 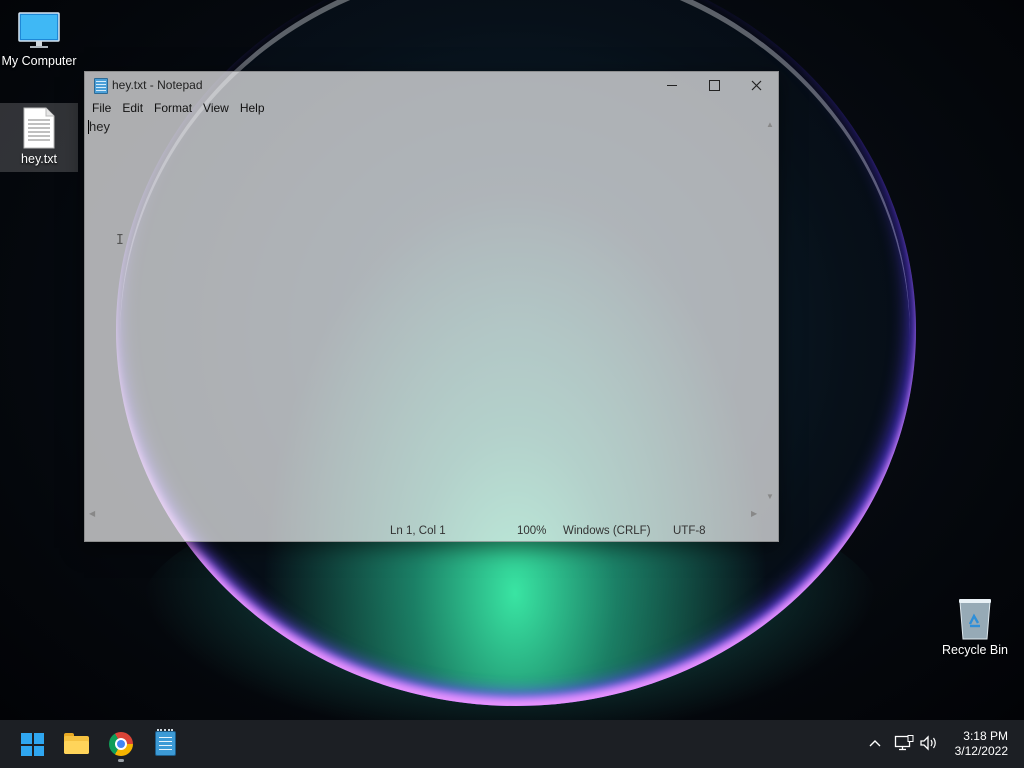 I want to click on notepad-app-icon, so click(x=101, y=86).